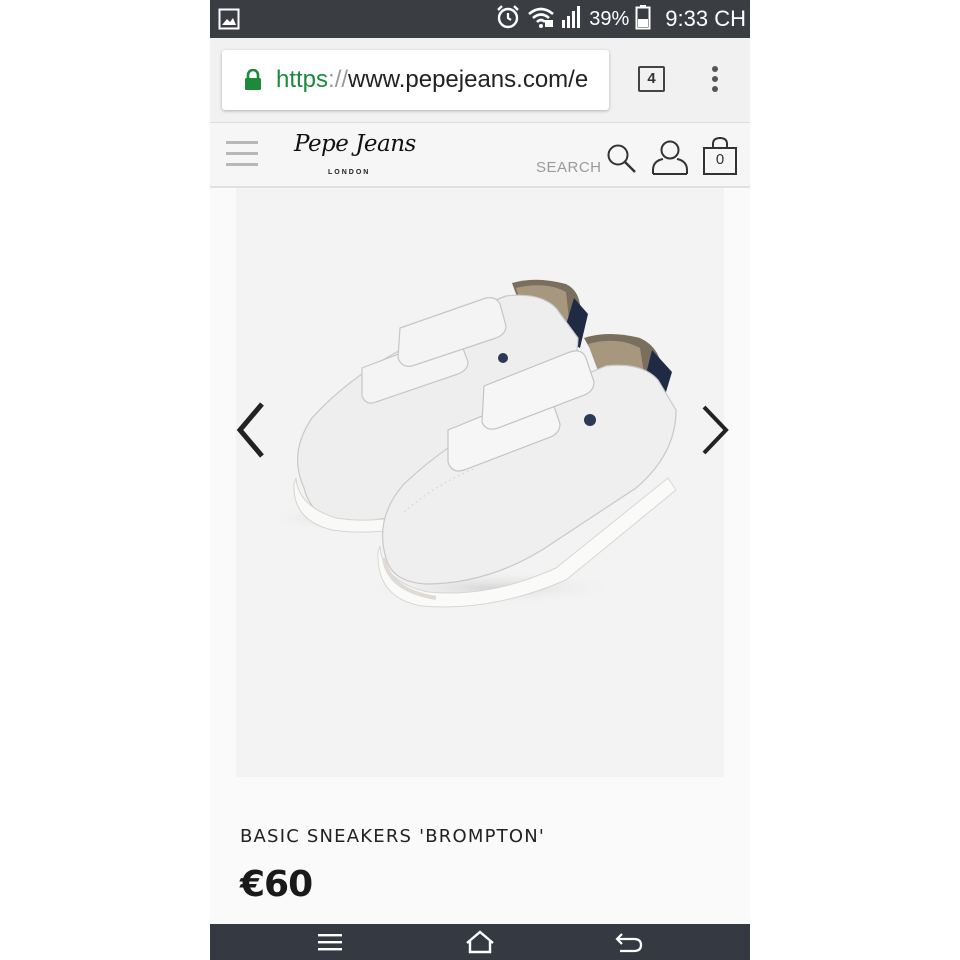  I want to click on browser-menu-button, so click(715, 80).